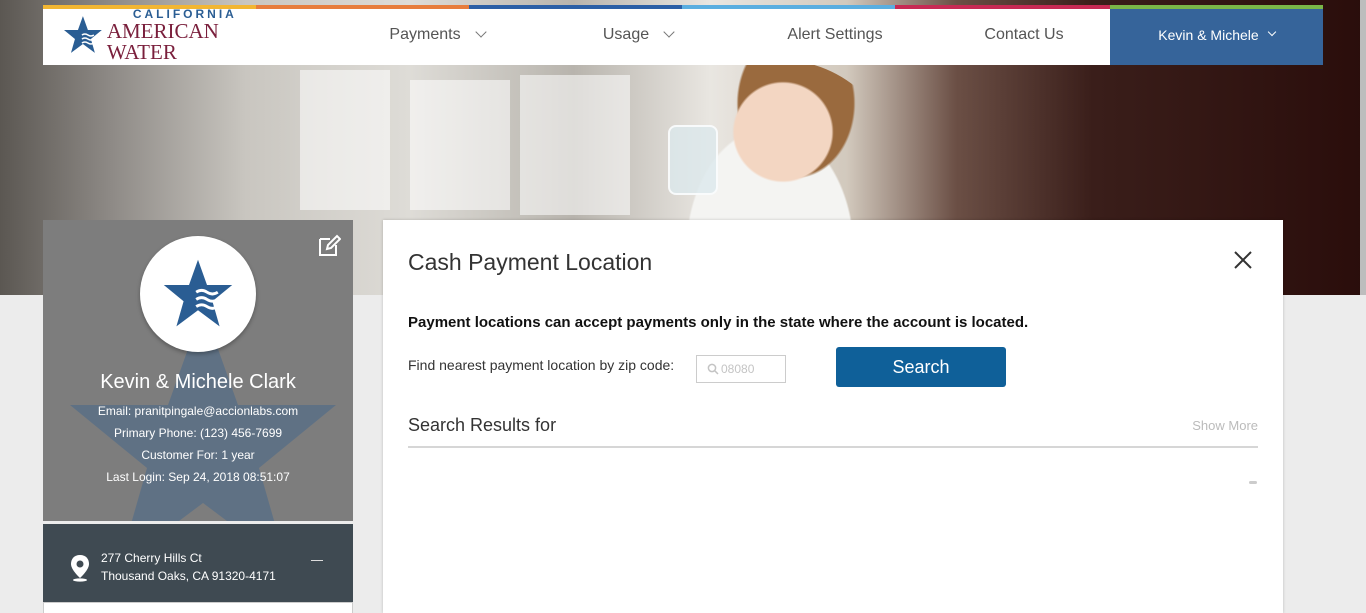  Describe the element at coordinates (198, 477) in the screenshot. I see `profile-last-login: Last Login: Sep 24, 2018 08:51:07` at that location.